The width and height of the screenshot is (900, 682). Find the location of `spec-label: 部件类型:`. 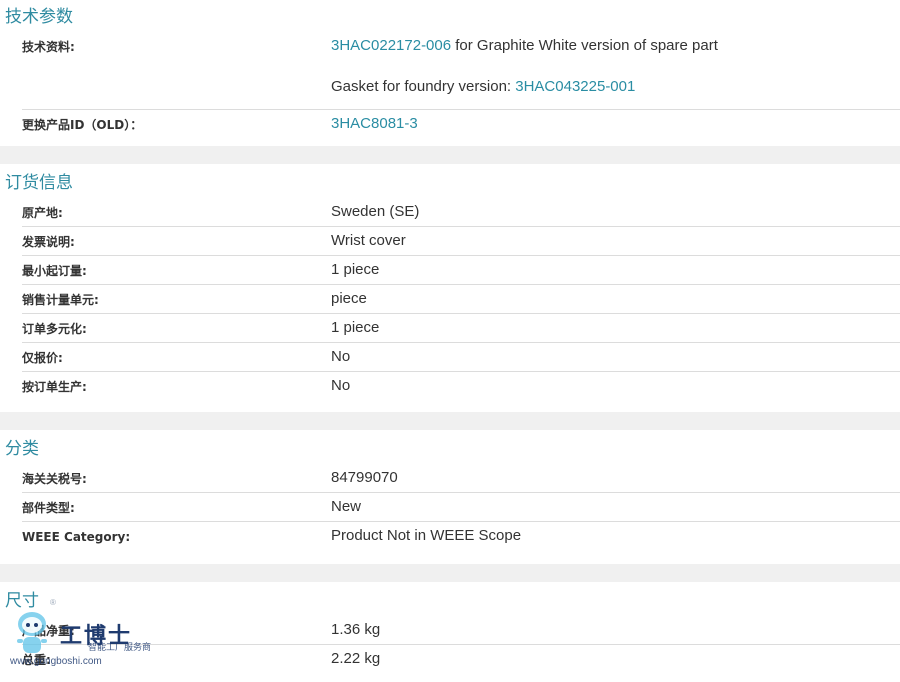

spec-label: 部件类型: is located at coordinates (48, 508).